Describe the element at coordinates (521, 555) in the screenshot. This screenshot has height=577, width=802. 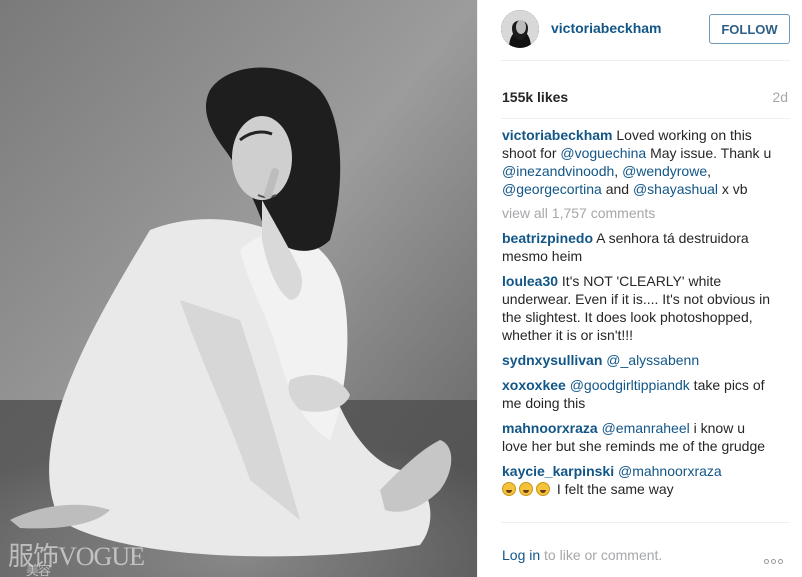
I see `login-link: Log in` at that location.